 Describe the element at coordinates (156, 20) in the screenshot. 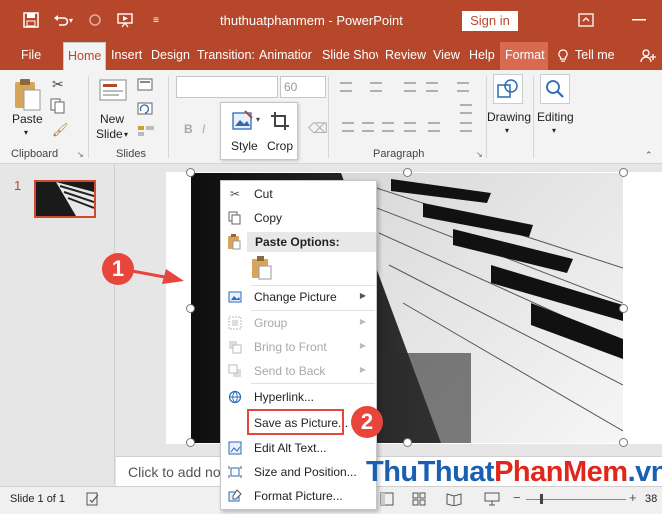

I see `customize-toolbar-icon: ≡` at that location.